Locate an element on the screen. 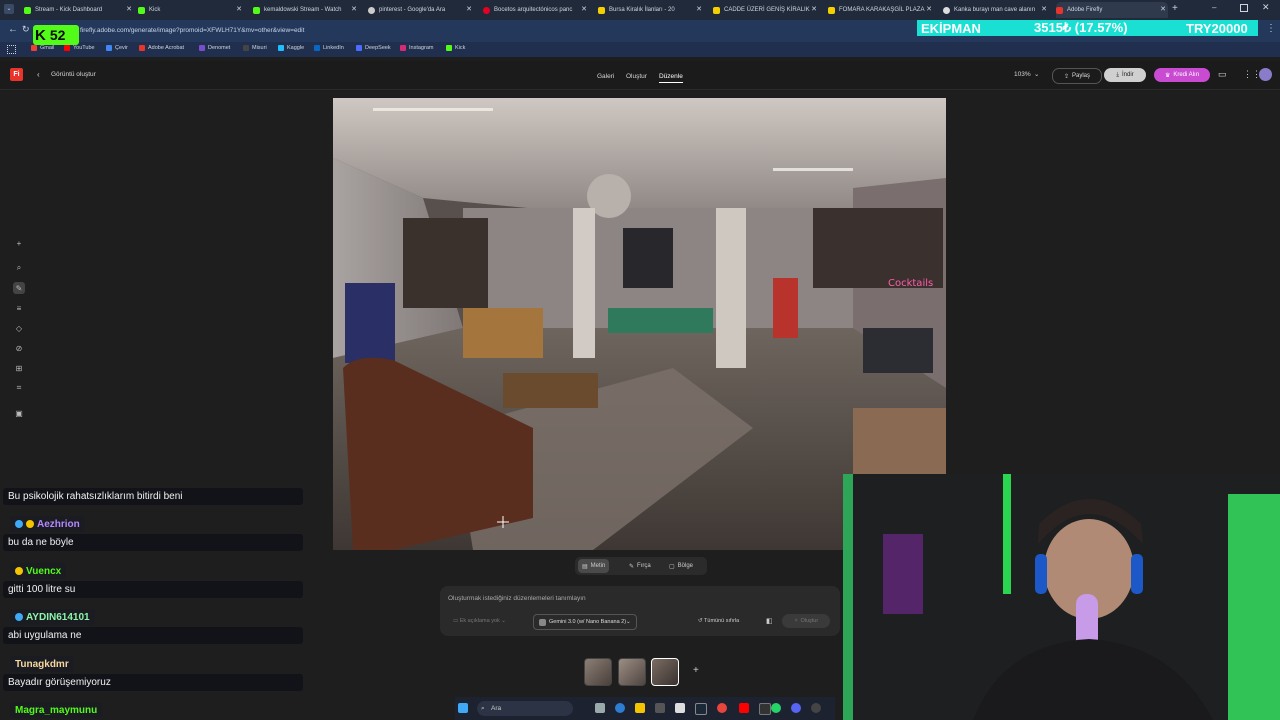  nav-duzenle: Düzenle is located at coordinates (671, 78).